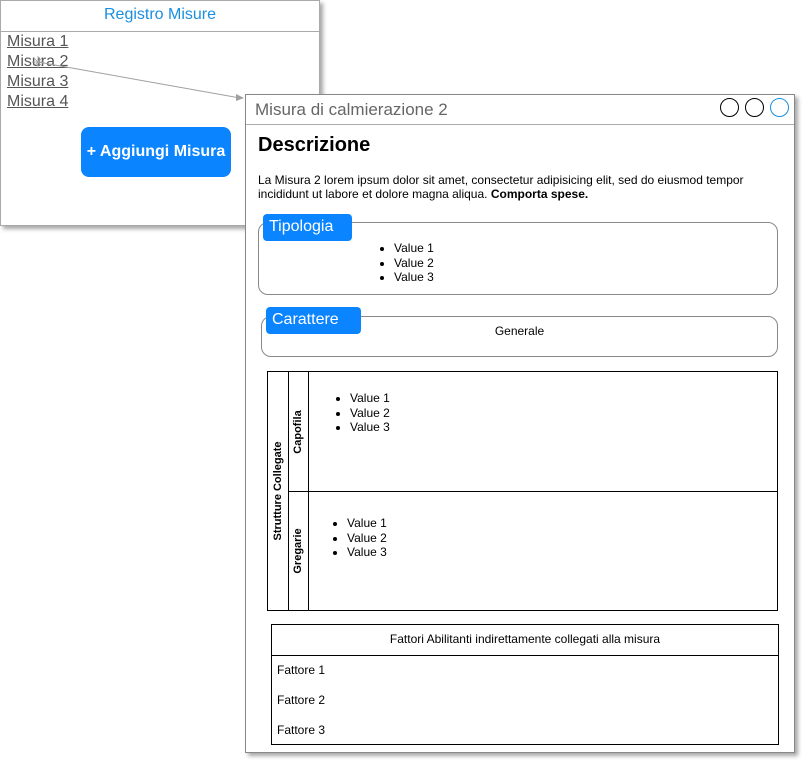 The height and width of the screenshot is (765, 807). What do you see at coordinates (240, 97) in the screenshot?
I see `connector-arrowhead` at bounding box center [240, 97].